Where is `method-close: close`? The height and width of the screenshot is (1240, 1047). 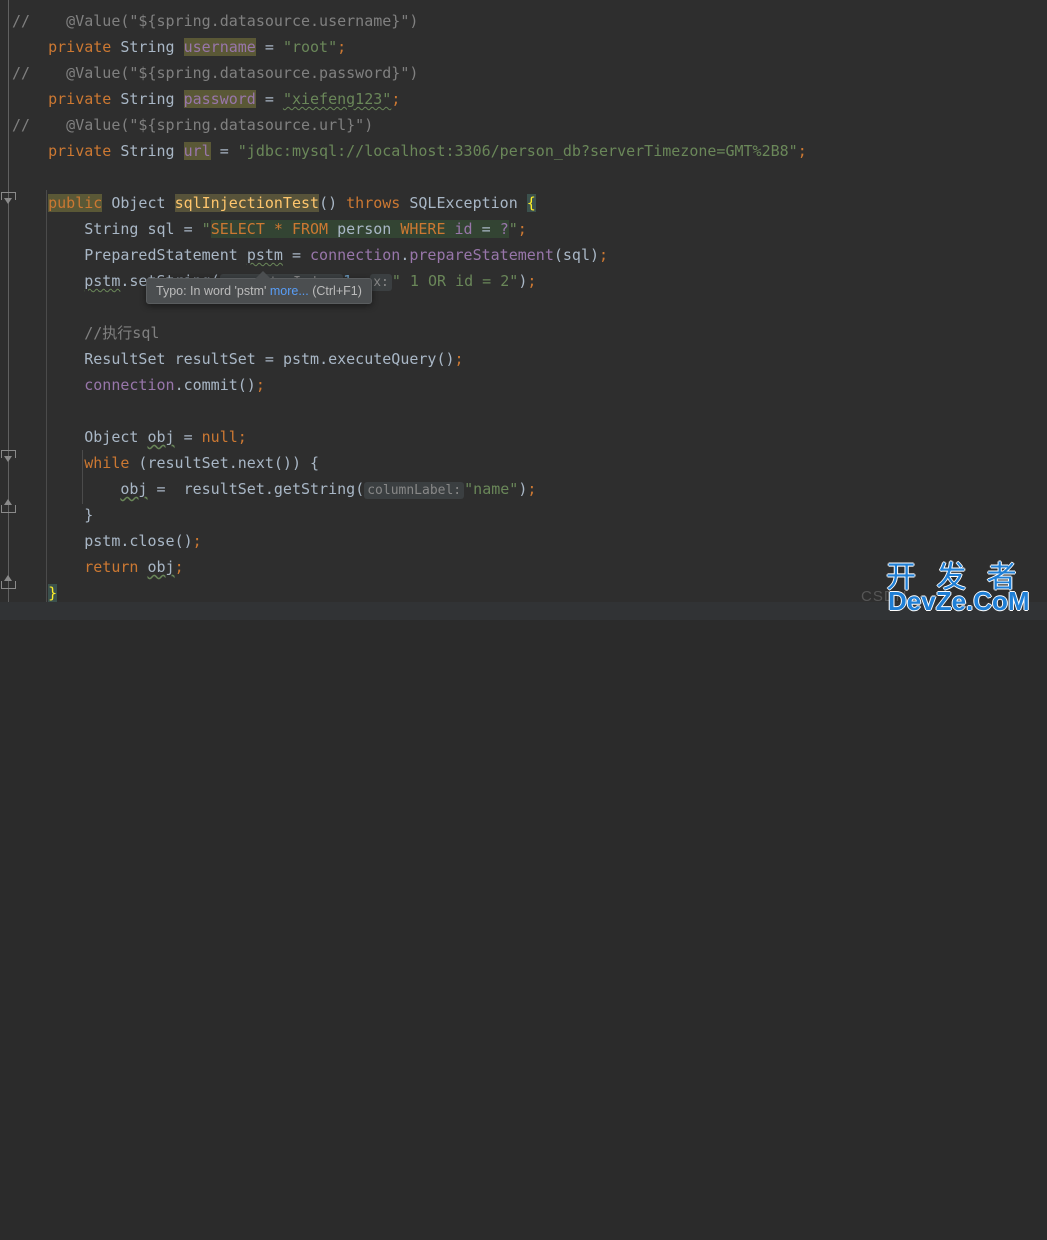
method-close: close is located at coordinates (152, 541).